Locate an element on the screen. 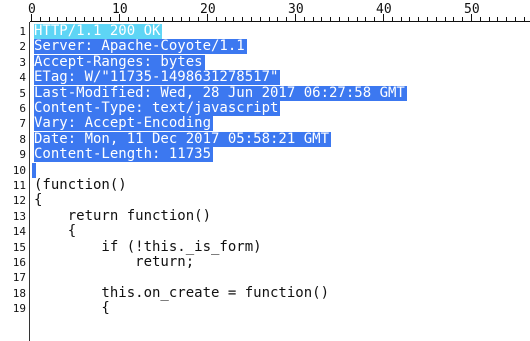 This screenshot has height=341, width=530. code-line-10: 10 is located at coordinates (265, 170).